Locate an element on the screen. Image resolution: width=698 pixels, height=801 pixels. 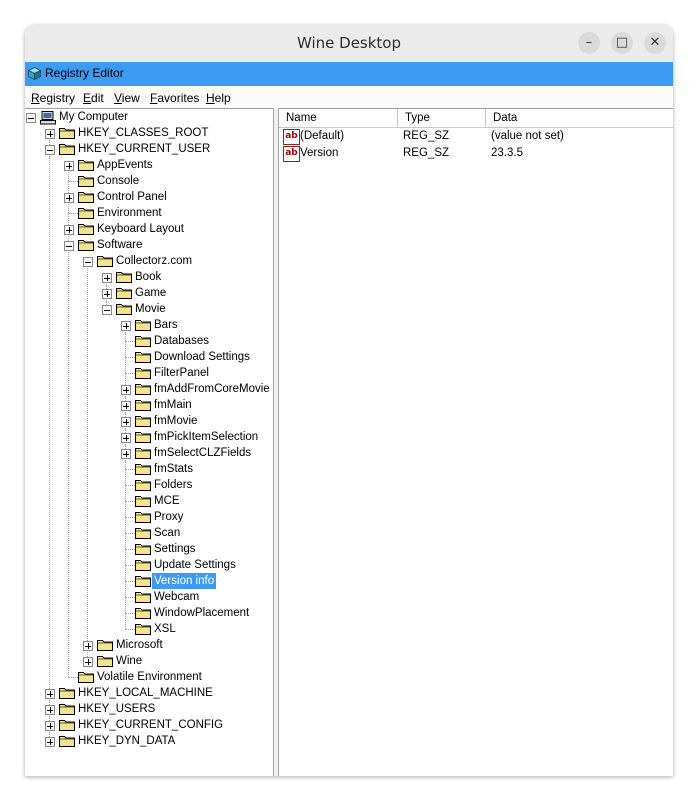
minimize-button: – is located at coordinates (589, 43).